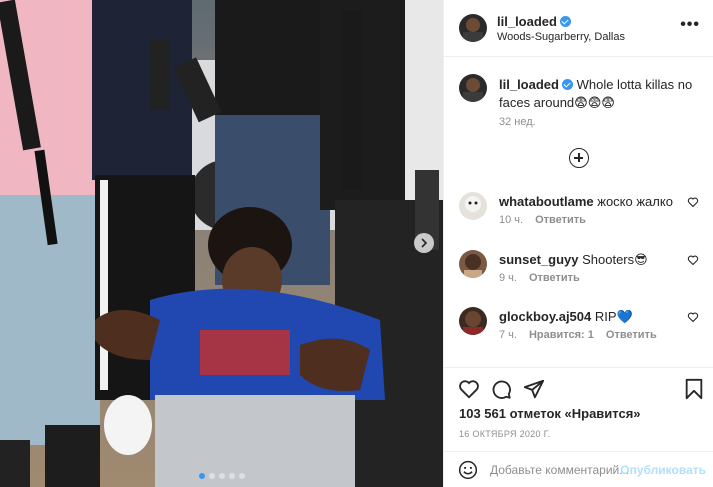  Describe the element at coordinates (529, 84) in the screenshot. I see `caption-author-username: lil_loaded` at that location.